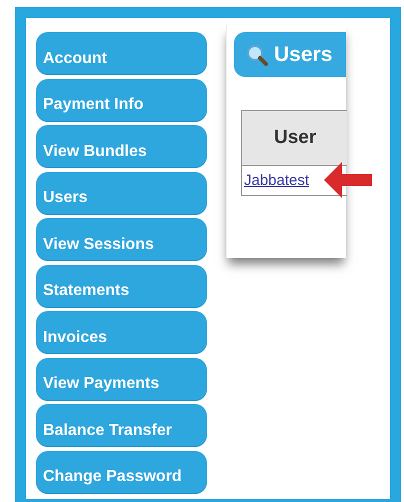  What do you see at coordinates (121, 53) in the screenshot?
I see `menu-button: Account` at bounding box center [121, 53].